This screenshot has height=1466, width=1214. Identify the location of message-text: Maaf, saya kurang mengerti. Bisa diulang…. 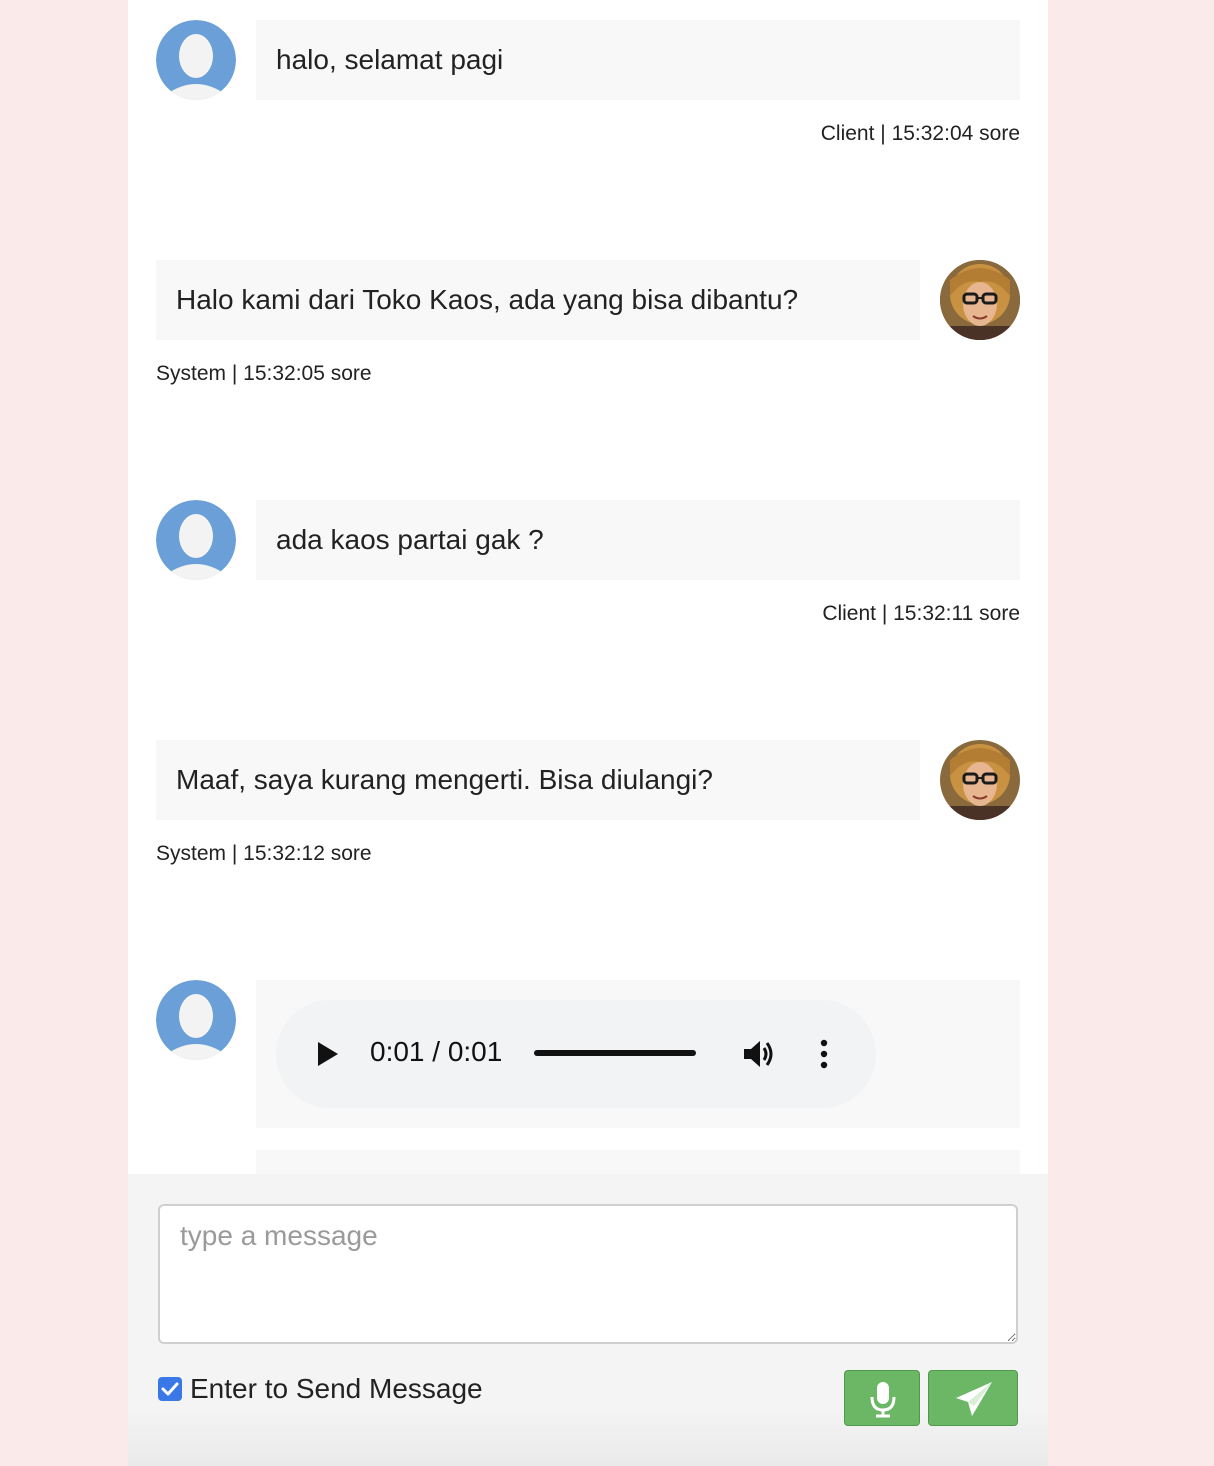
(444, 779).